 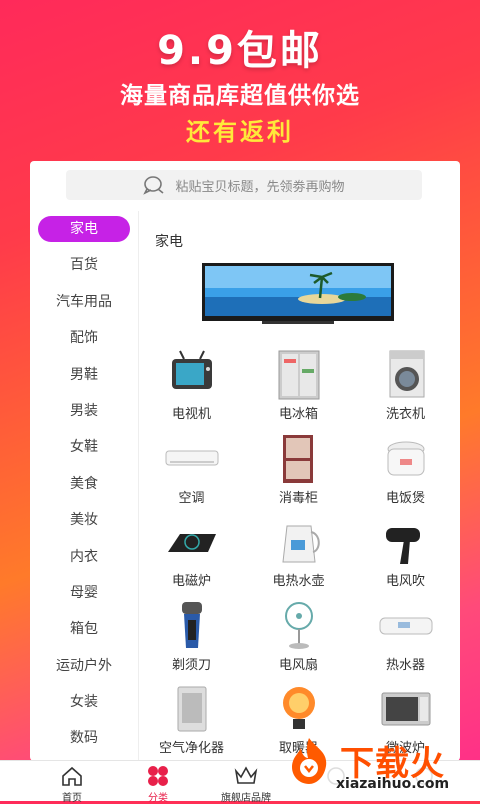 I want to click on sidebar-item-label: 女装, so click(x=84, y=702).